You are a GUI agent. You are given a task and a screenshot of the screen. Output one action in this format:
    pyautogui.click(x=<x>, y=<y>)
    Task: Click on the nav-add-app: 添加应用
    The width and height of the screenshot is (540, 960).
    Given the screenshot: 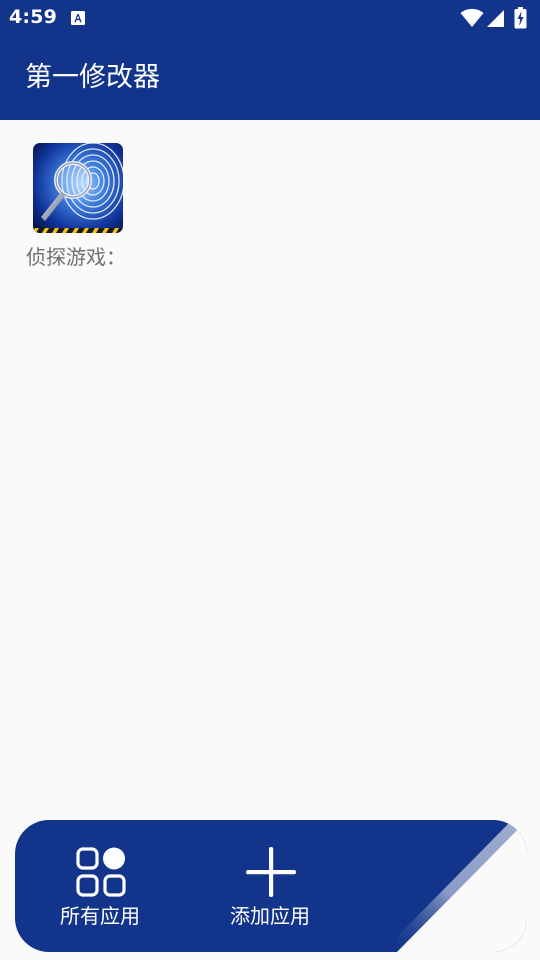 What is the action you would take?
    pyautogui.click(x=270, y=886)
    